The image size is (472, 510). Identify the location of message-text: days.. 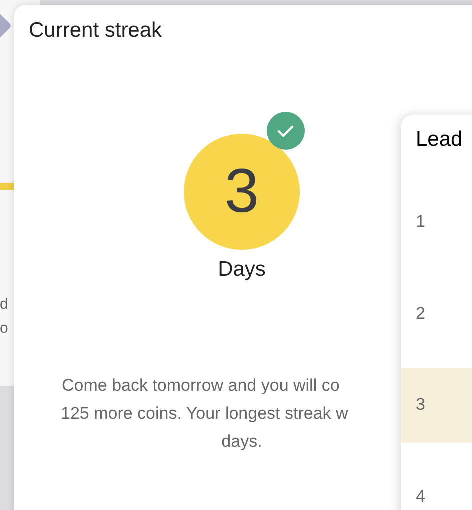
(242, 442).